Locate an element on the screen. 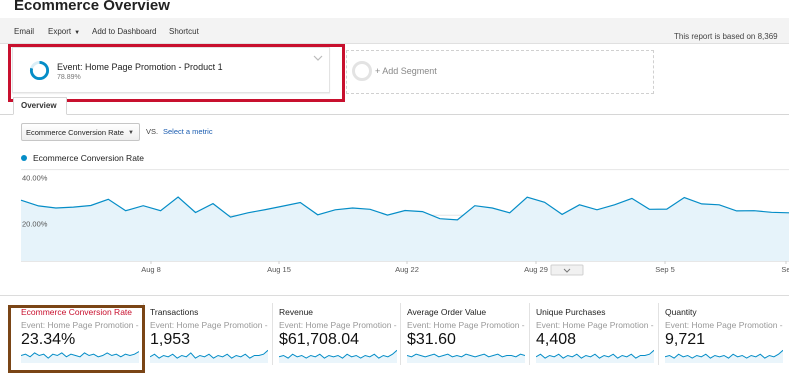 This screenshot has height=380, width=789. email-button: Email is located at coordinates (24, 31).